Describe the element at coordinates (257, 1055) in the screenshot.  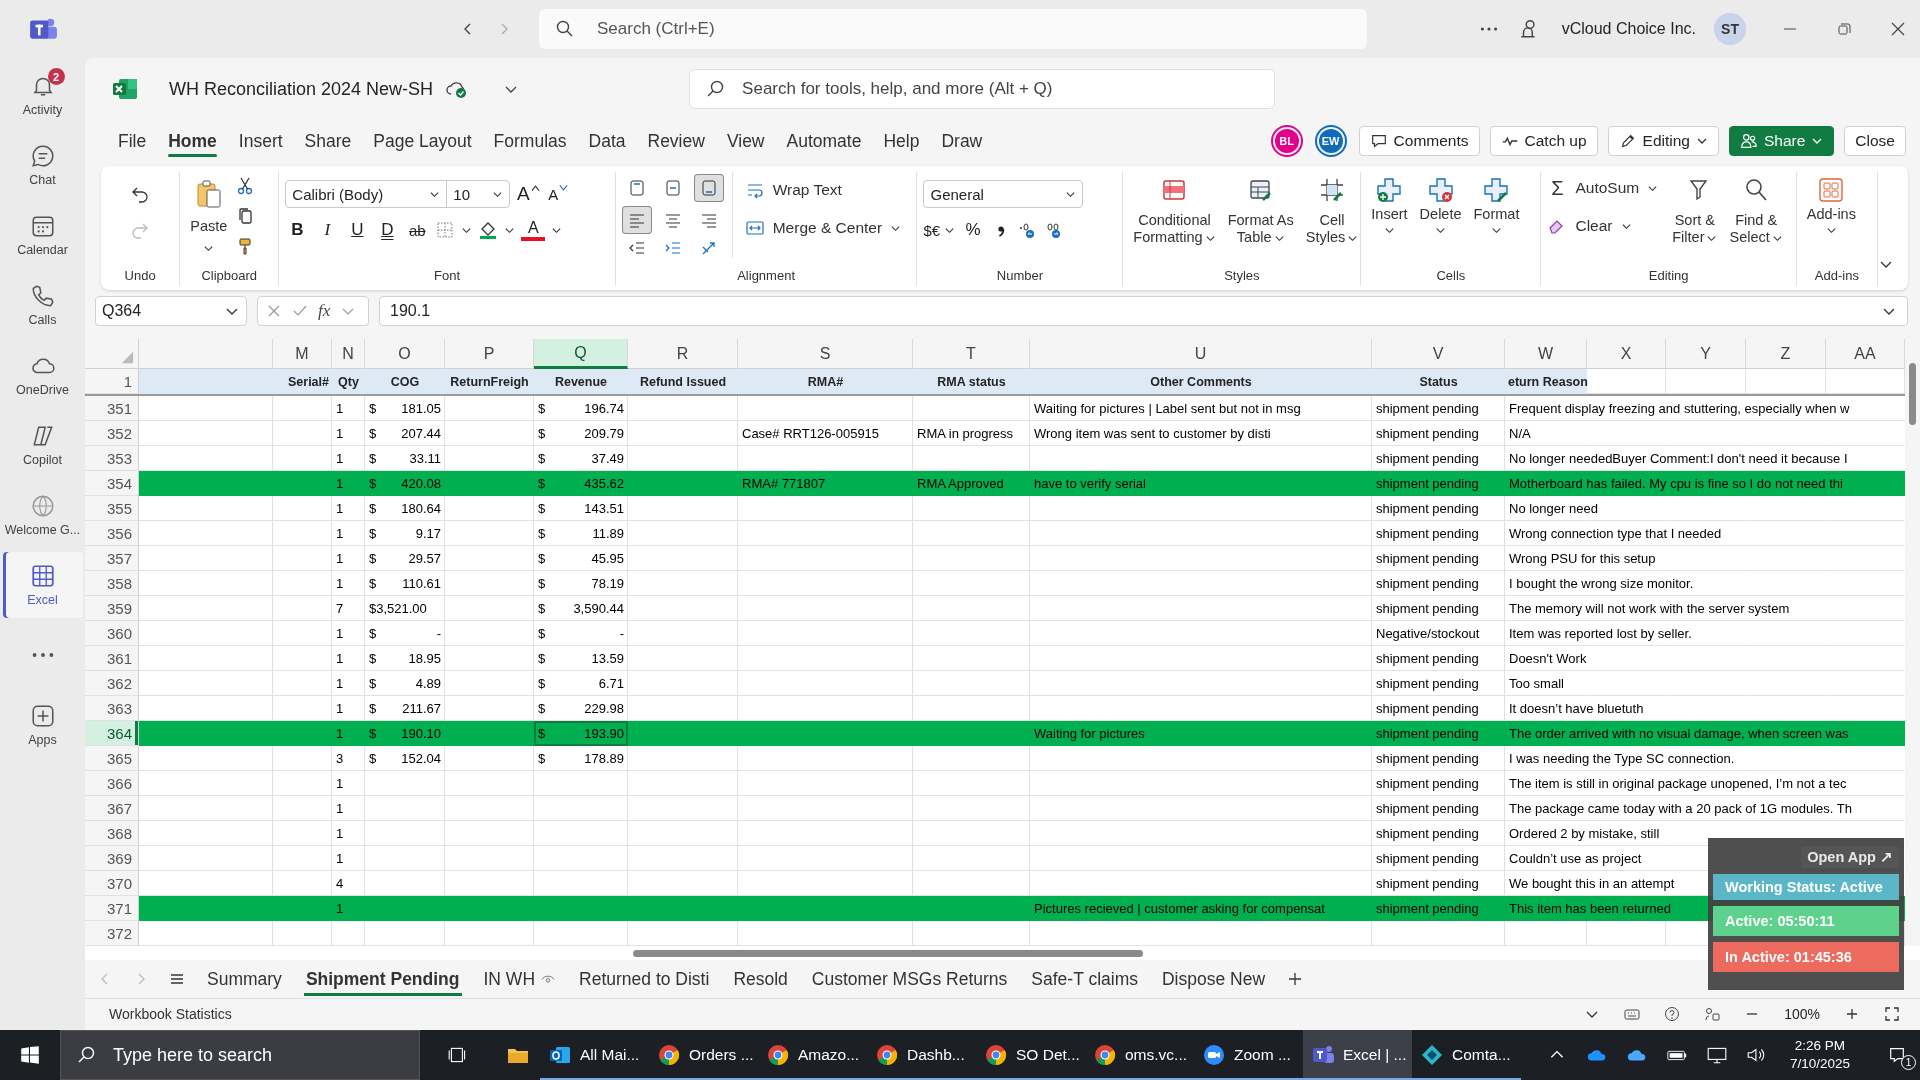
I see `taskbar-search-field: Type here to search` at that location.